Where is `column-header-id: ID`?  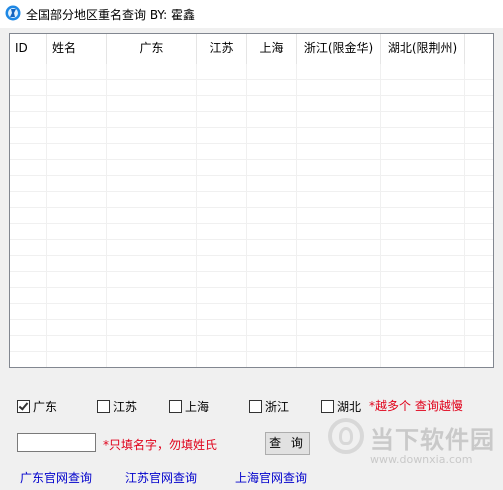 column-header-id: ID is located at coordinates (28, 49).